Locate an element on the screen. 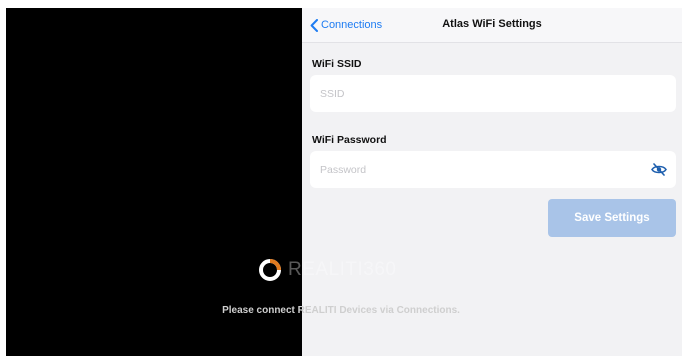 The image size is (682, 356). brand-logo: REALITI360 is located at coordinates (327, 270).